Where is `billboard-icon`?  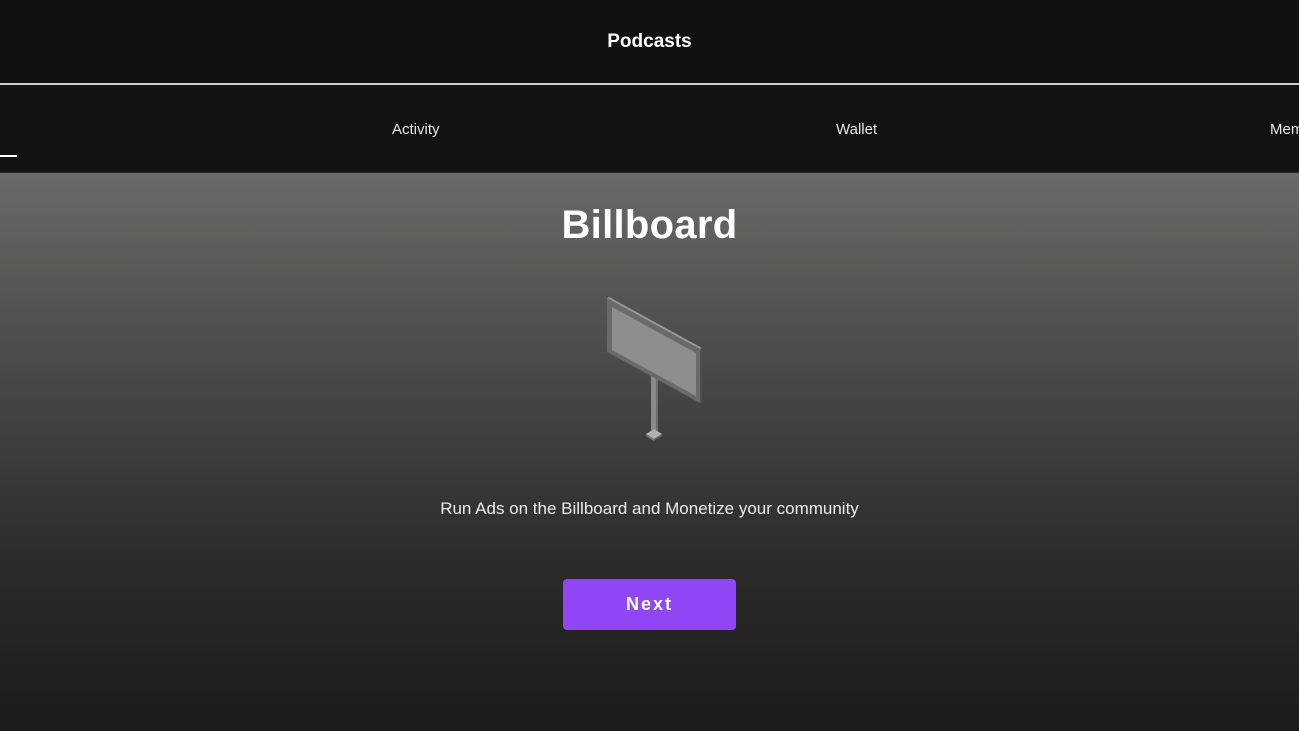
billboard-icon is located at coordinates (654, 369).